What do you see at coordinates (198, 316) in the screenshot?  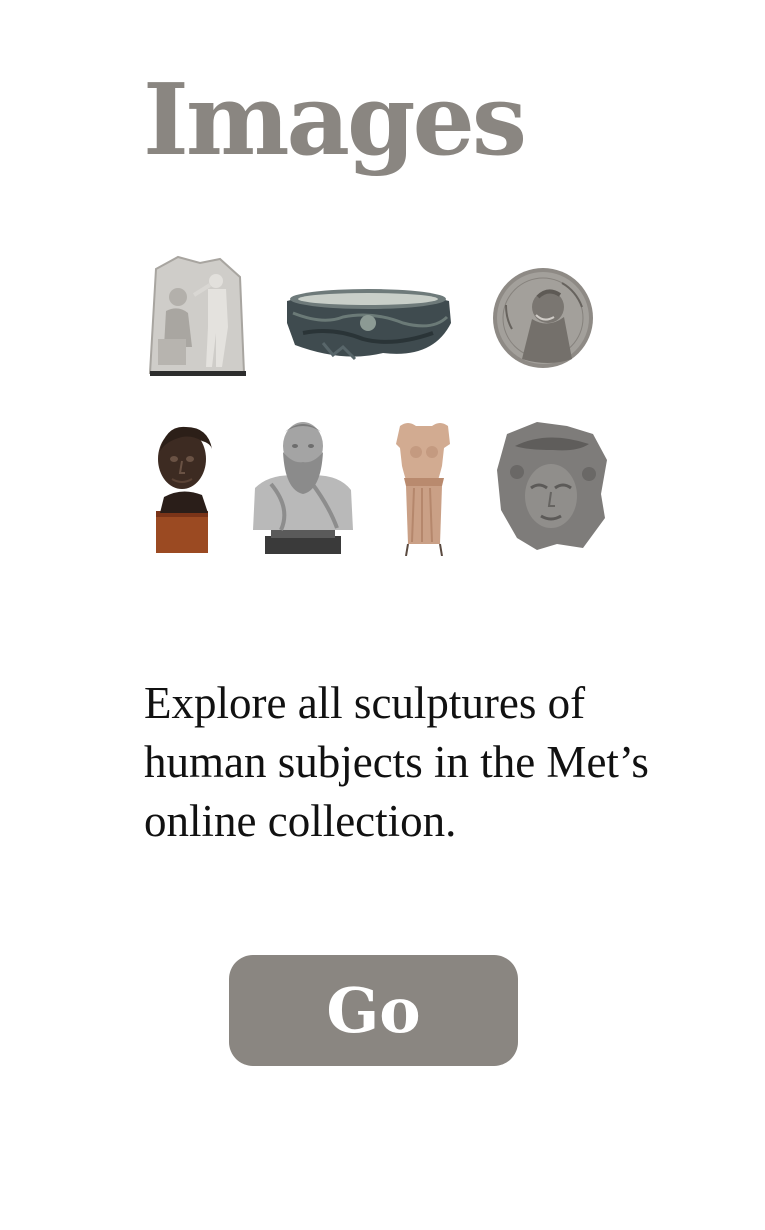 I see `sculpture-thumb-relief` at bounding box center [198, 316].